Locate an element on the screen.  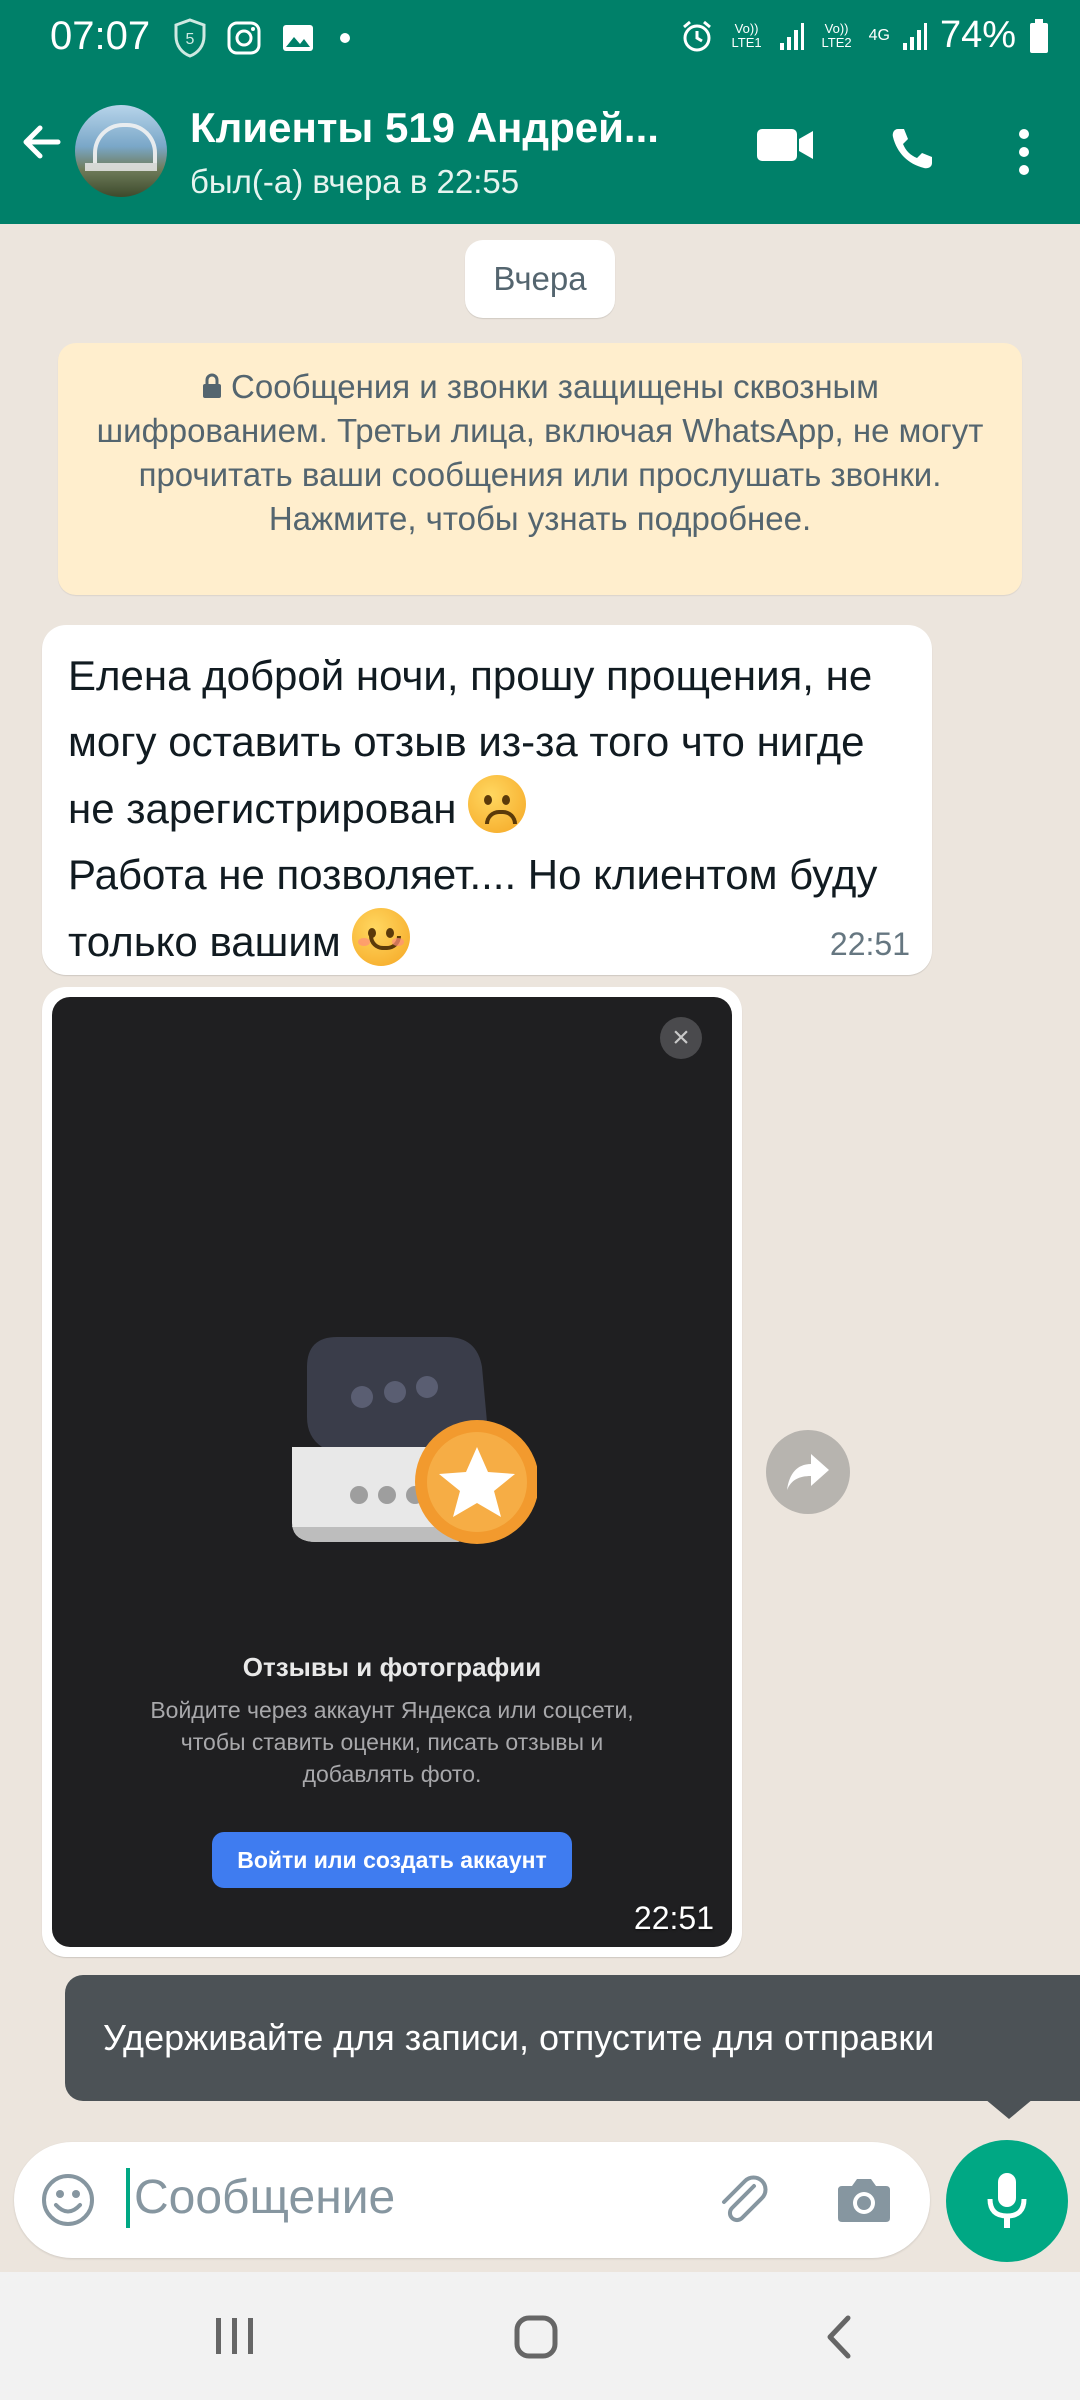
login-button: Войти или создать аккаунт is located at coordinates (392, 1860).